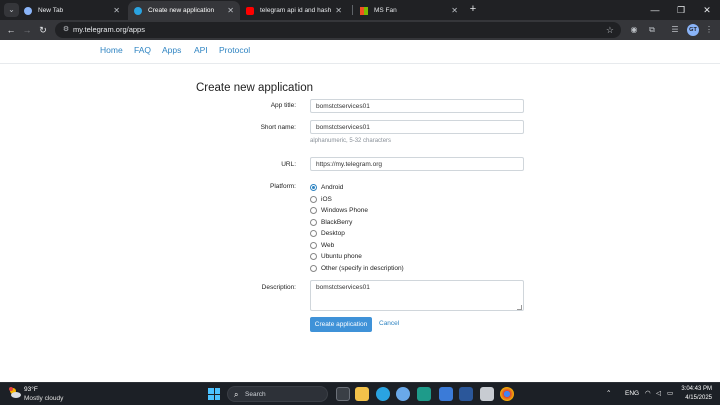 This screenshot has width=720, height=405. Describe the element at coordinates (214, 394) in the screenshot. I see `windows-start-icon` at that location.